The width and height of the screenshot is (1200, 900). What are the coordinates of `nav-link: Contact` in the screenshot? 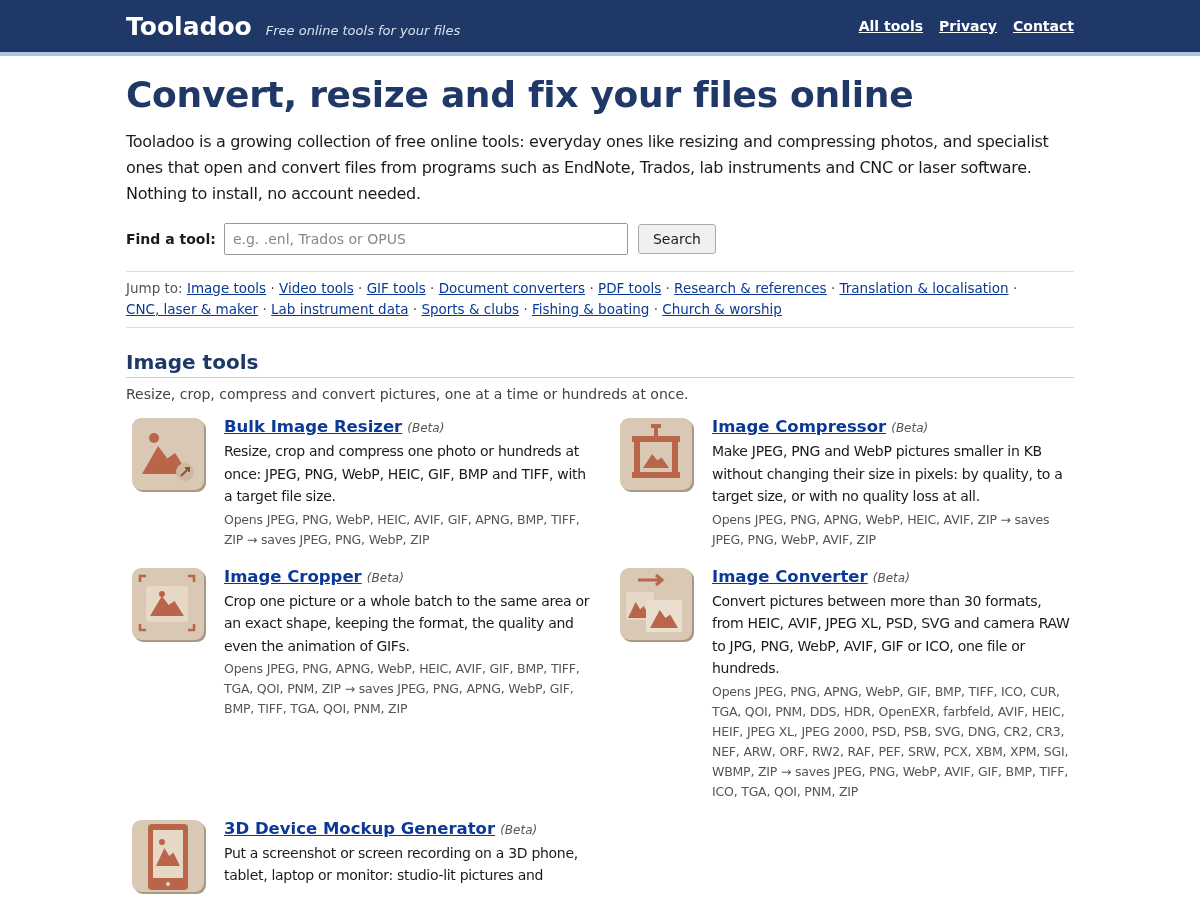 It's located at (1043, 26).